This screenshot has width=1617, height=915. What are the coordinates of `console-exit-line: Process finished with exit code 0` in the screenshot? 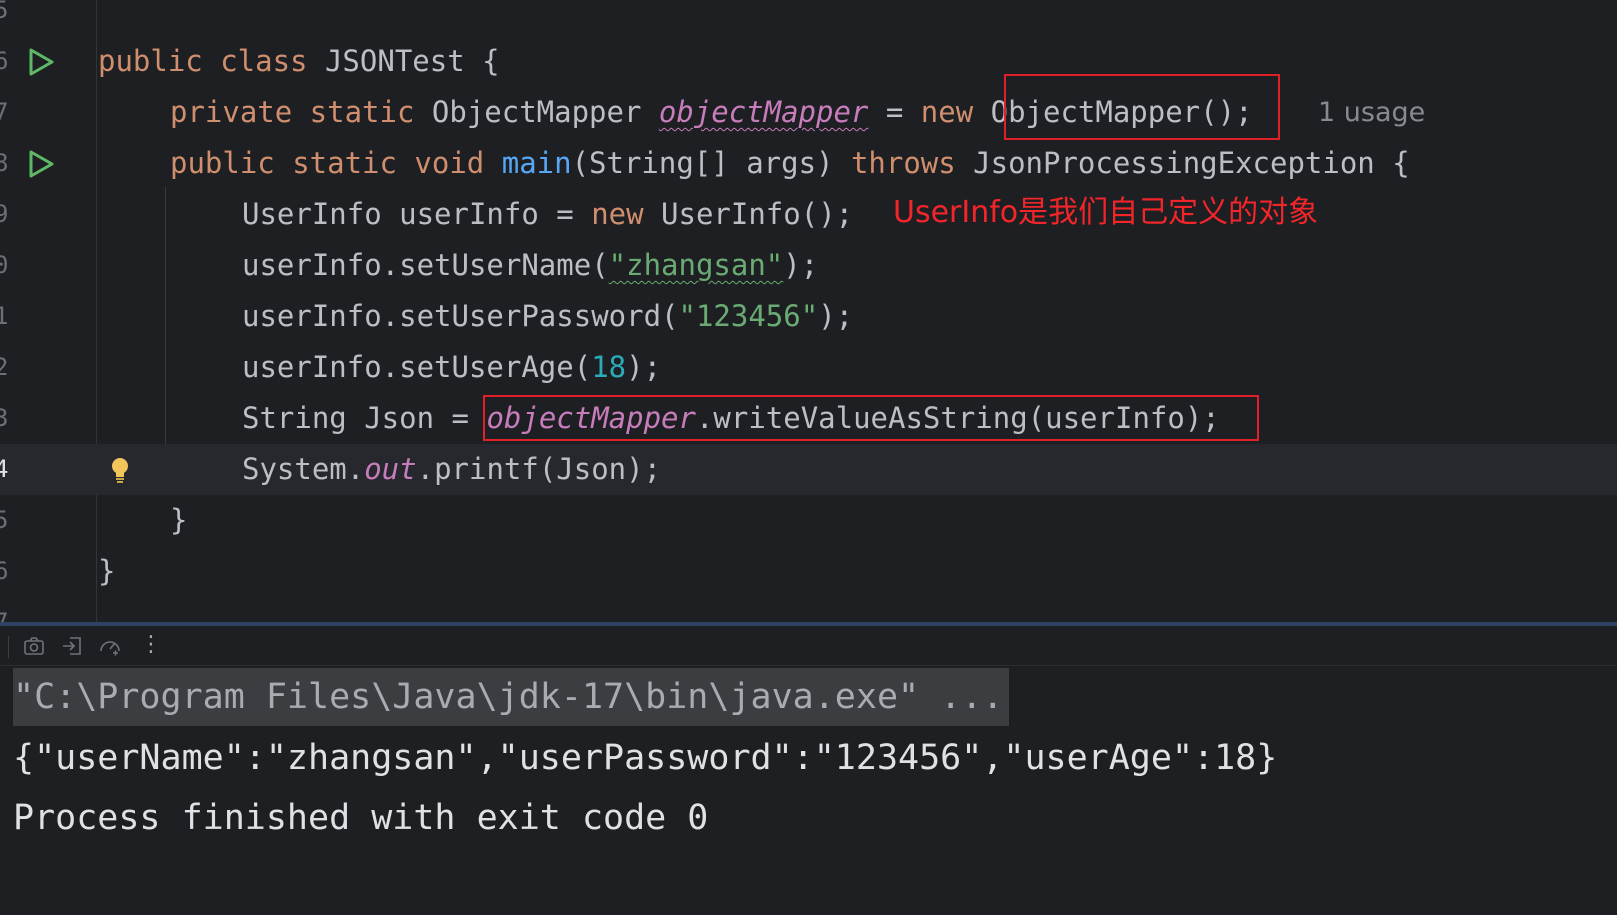 It's located at (361, 818).